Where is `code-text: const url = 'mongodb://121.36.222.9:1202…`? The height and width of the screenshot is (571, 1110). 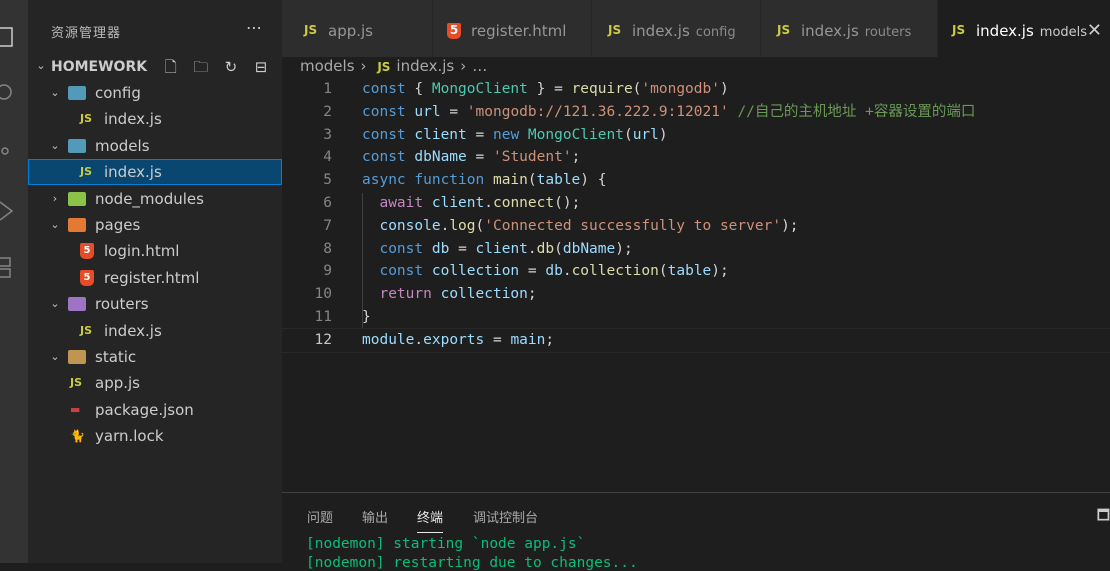 code-text: const url = 'mongodb://121.36.222.9:1202… is located at coordinates (669, 111).